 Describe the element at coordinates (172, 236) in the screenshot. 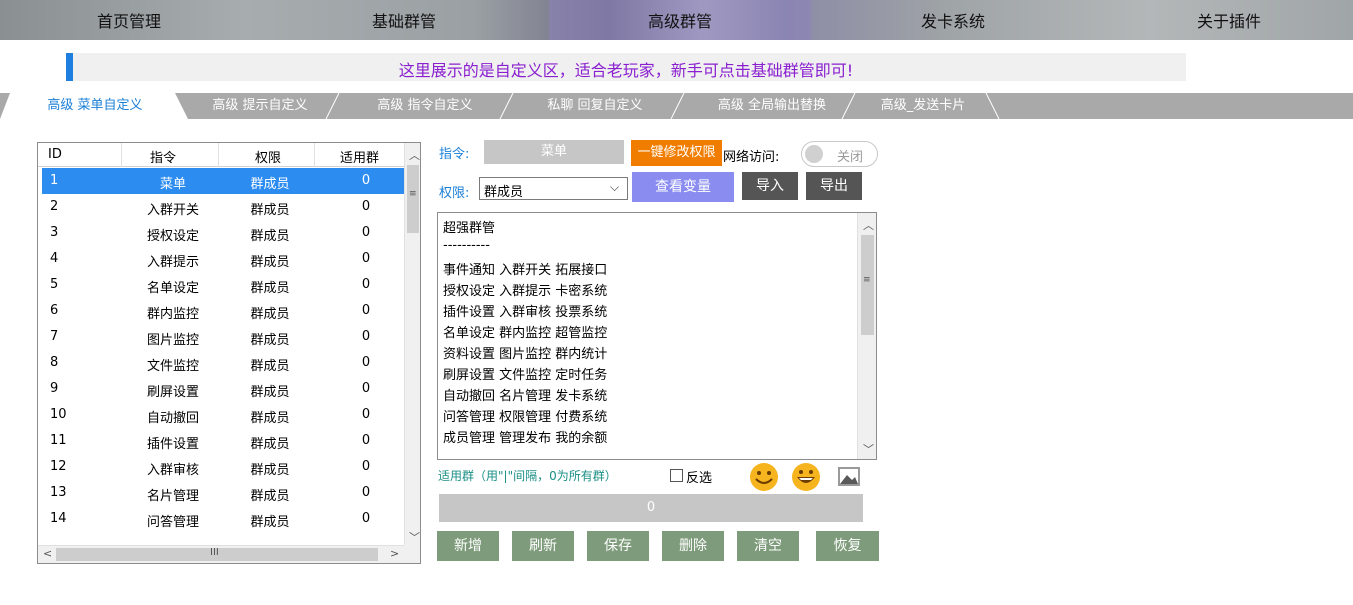

I see `cell-command: 授权设定` at that location.